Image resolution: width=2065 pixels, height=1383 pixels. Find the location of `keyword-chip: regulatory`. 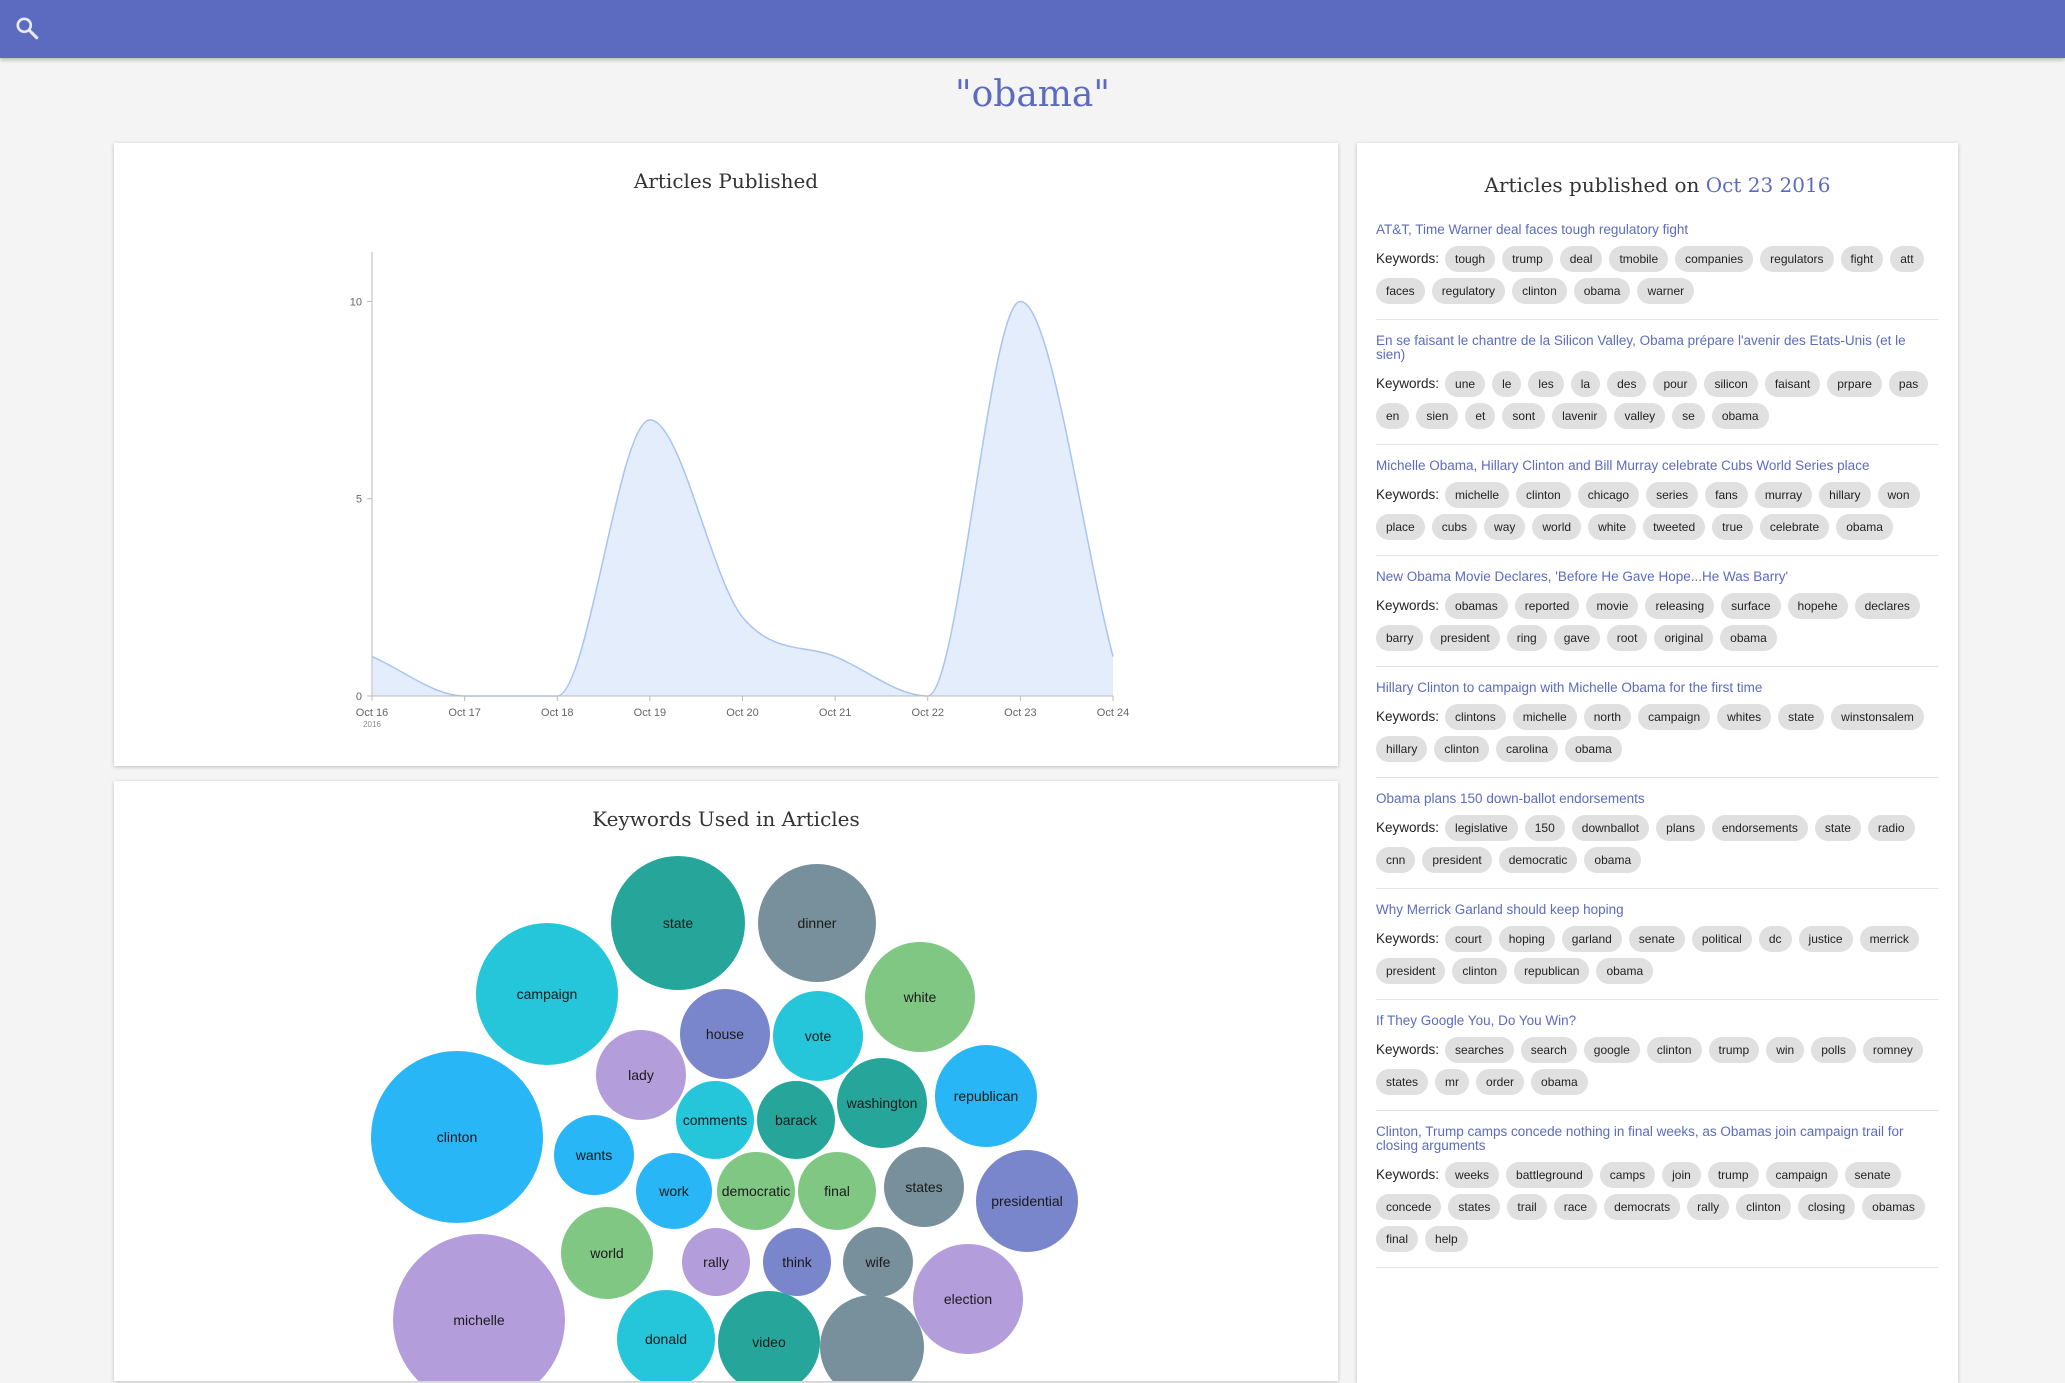

keyword-chip: regulatory is located at coordinates (1468, 291).